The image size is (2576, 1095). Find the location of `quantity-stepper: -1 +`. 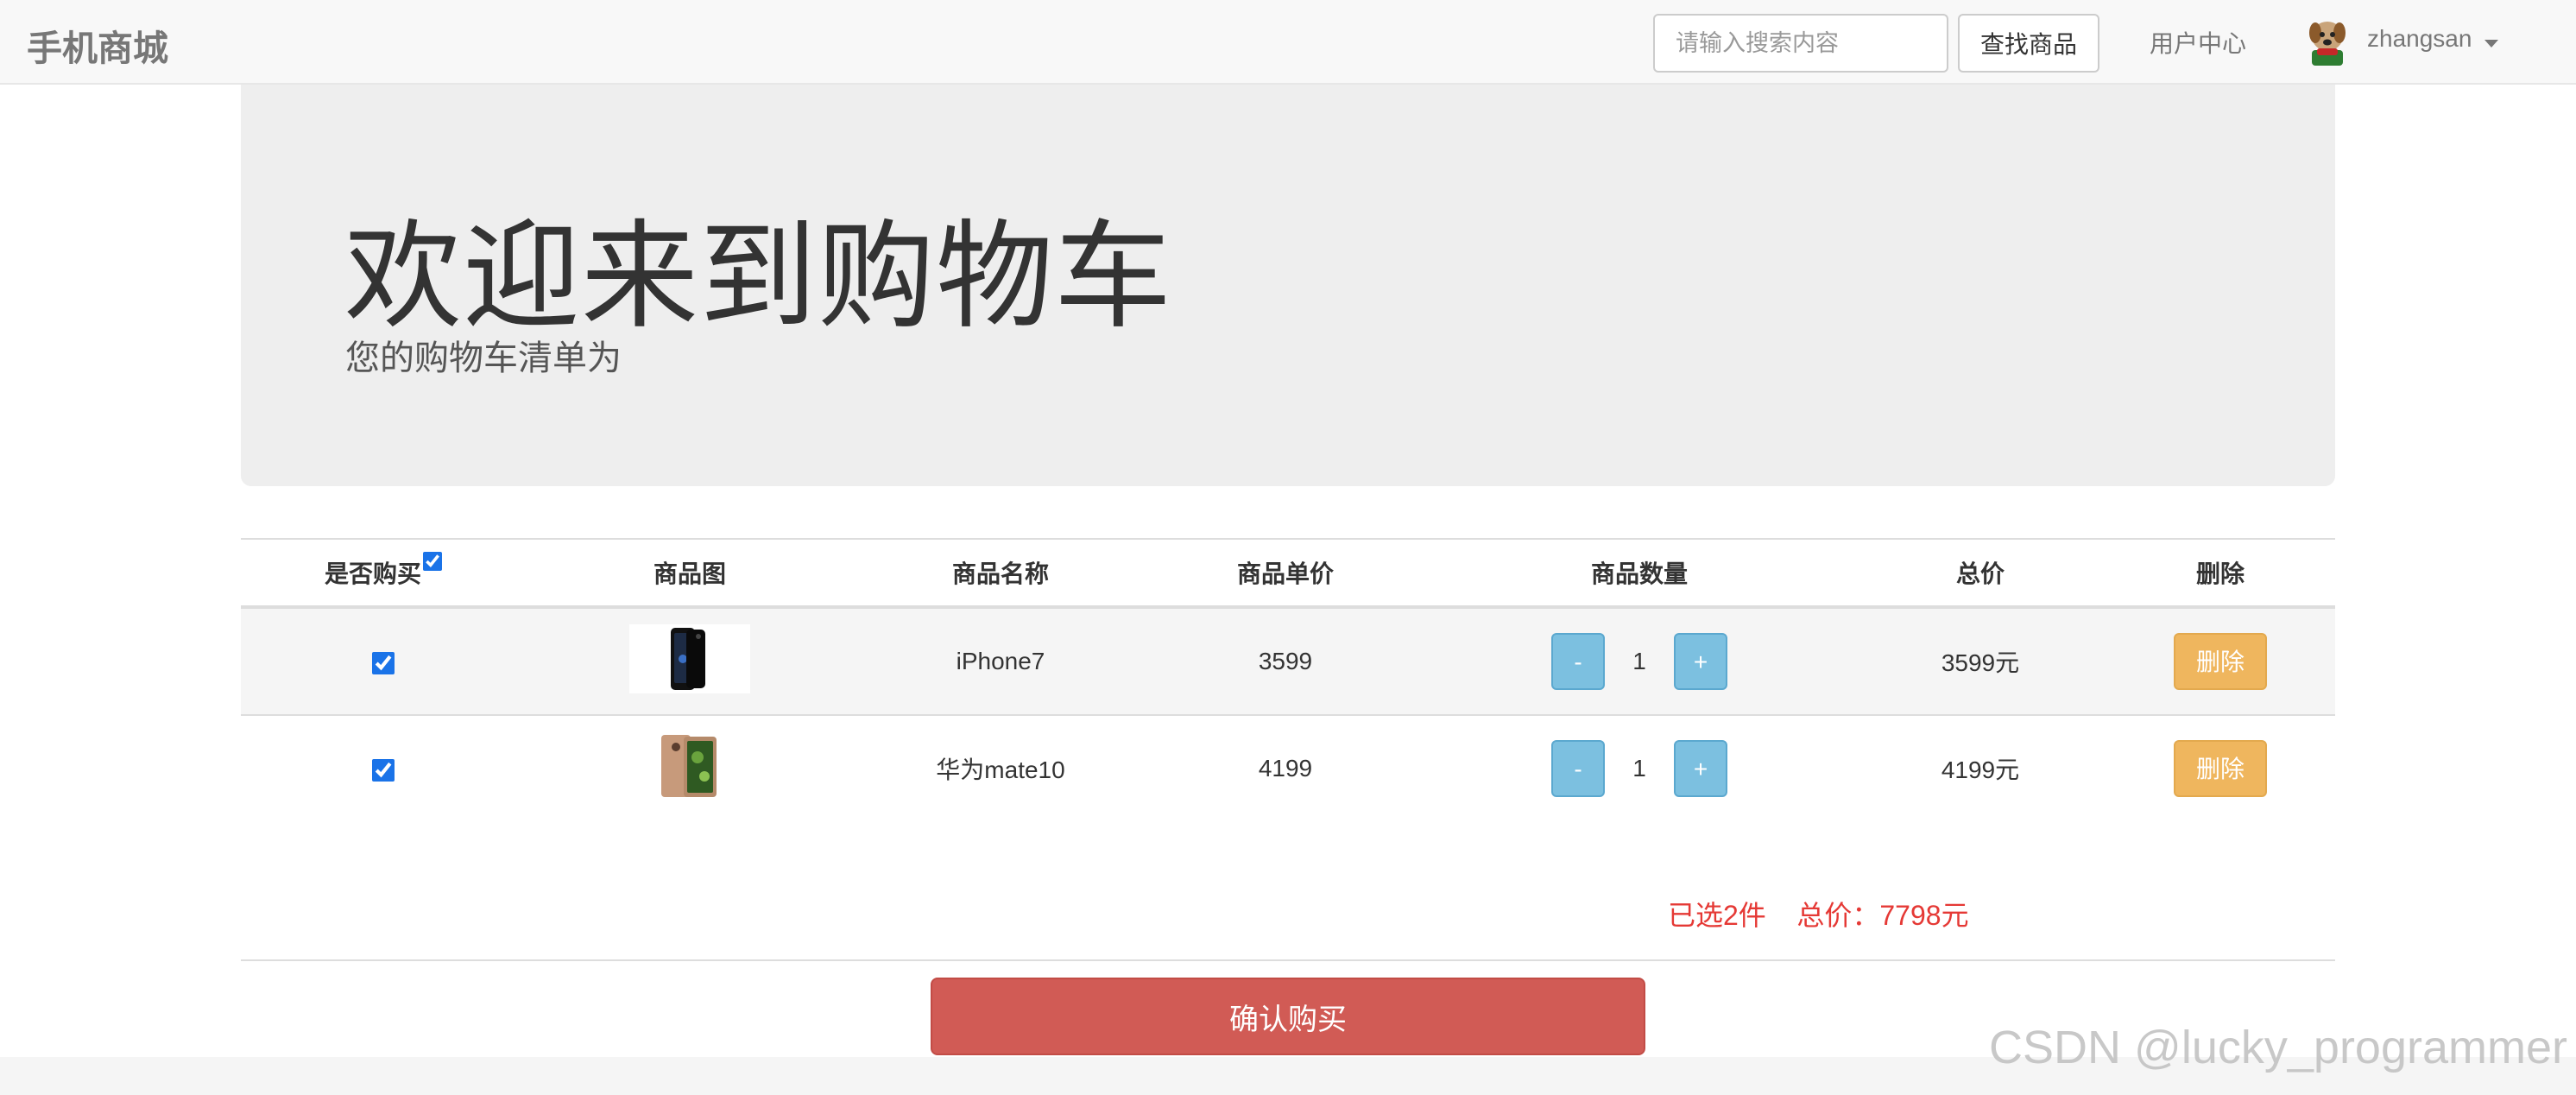

quantity-stepper: -1 + is located at coordinates (1639, 767).